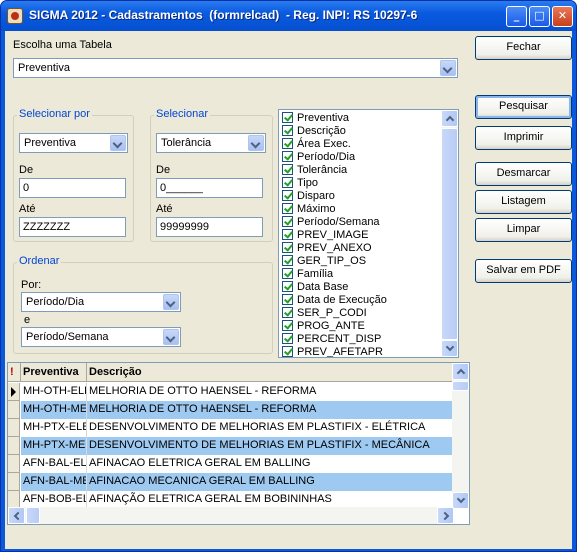 This screenshot has width=577, height=552. Describe the element at coordinates (209, 188) in the screenshot. I see `de-input: 0______` at that location.